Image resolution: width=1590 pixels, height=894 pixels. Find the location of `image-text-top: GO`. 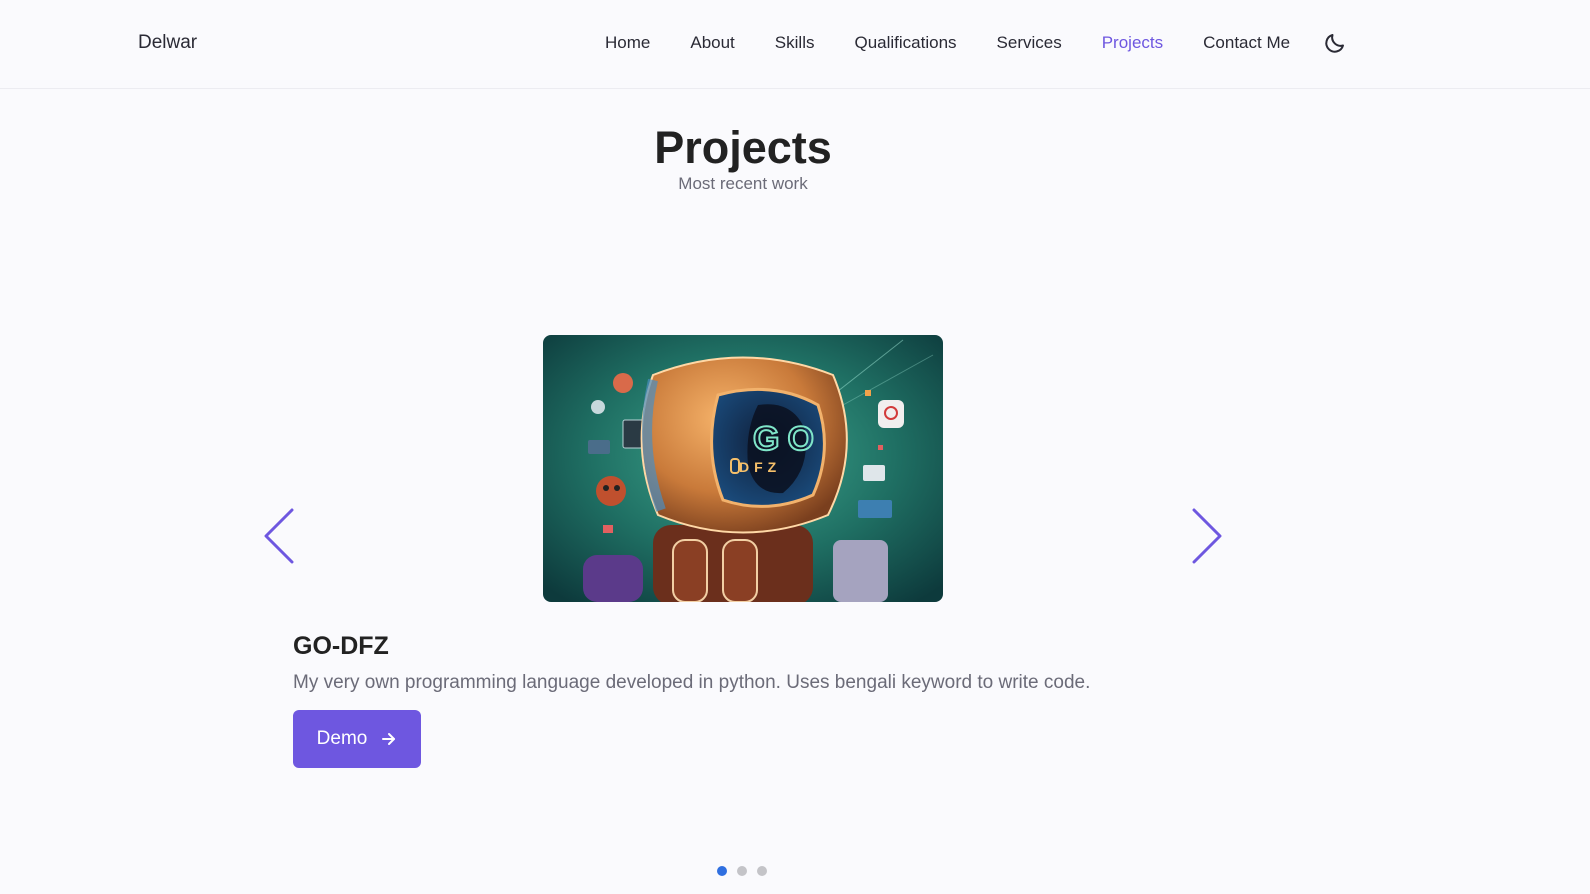

image-text-top: GO is located at coordinates (787, 439).